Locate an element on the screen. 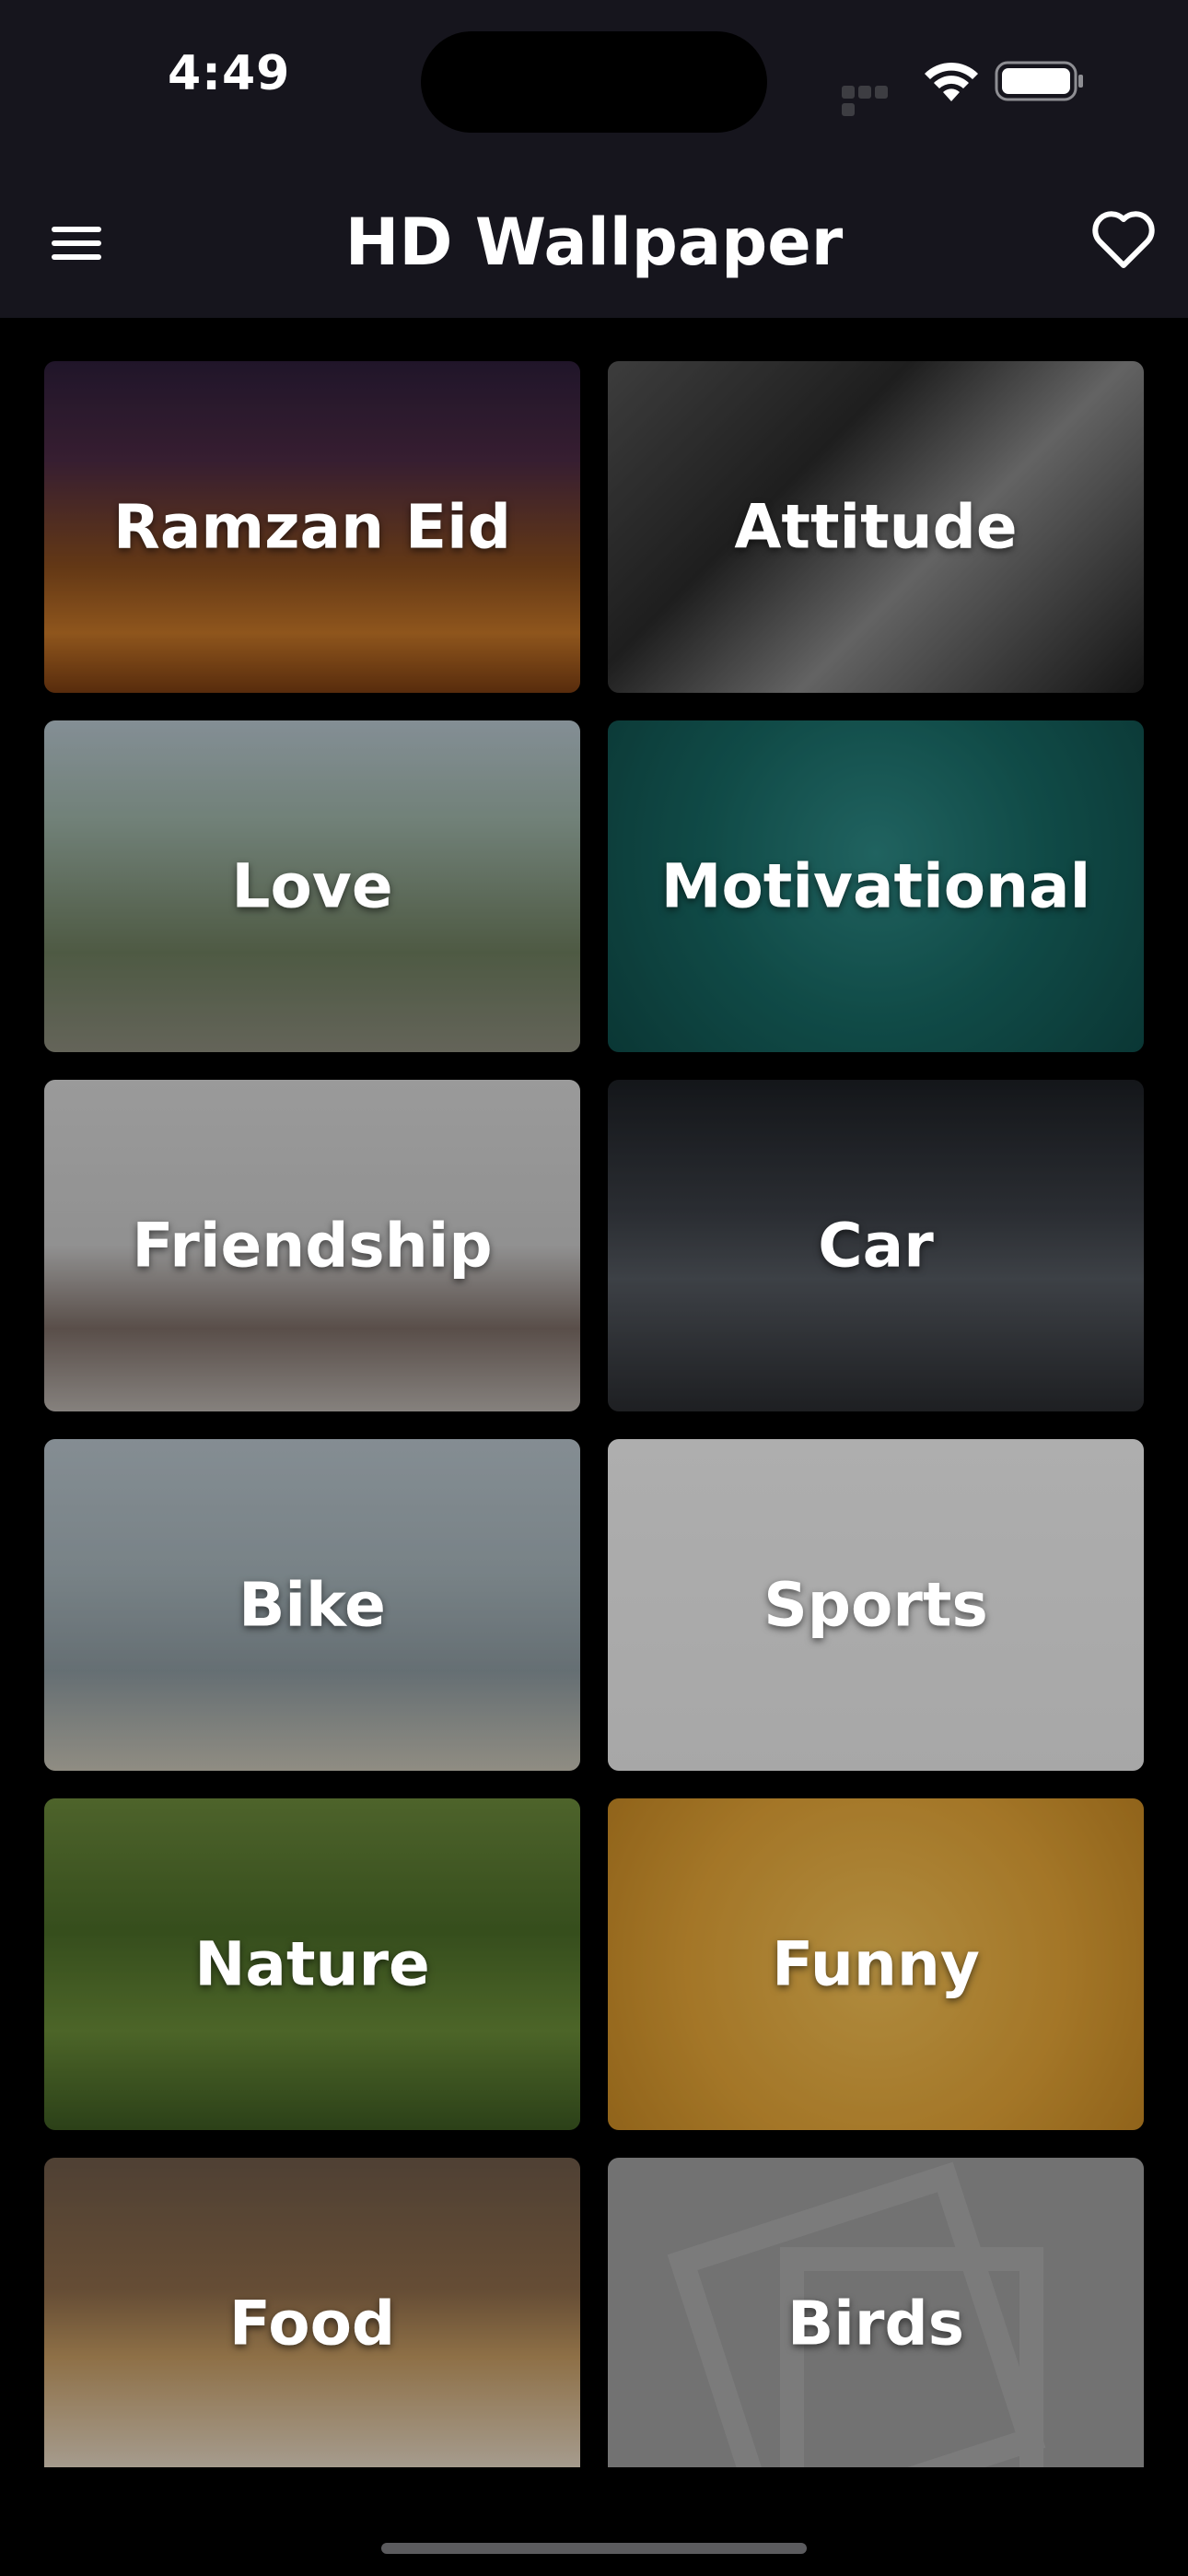 The width and height of the screenshot is (1188, 2576). category-label: Love is located at coordinates (312, 886).